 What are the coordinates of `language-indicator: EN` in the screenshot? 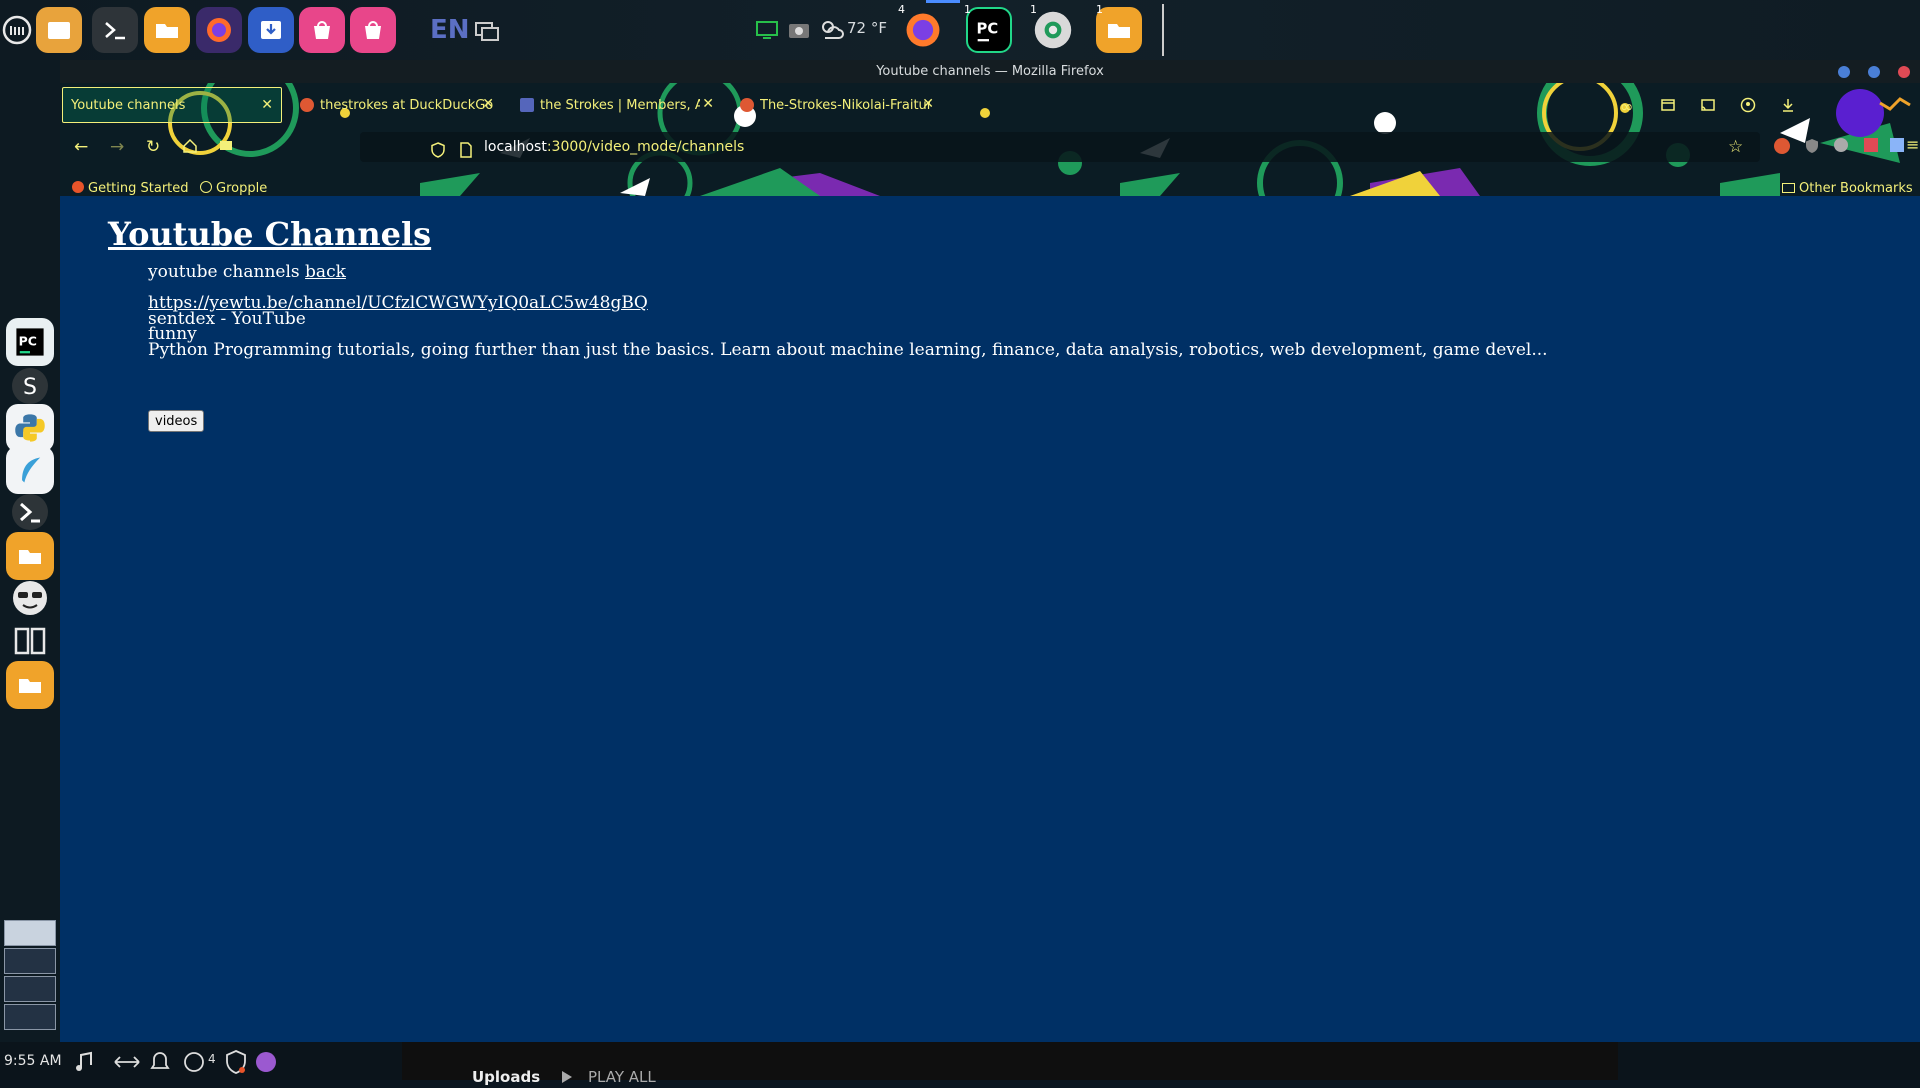 It's located at (450, 30).